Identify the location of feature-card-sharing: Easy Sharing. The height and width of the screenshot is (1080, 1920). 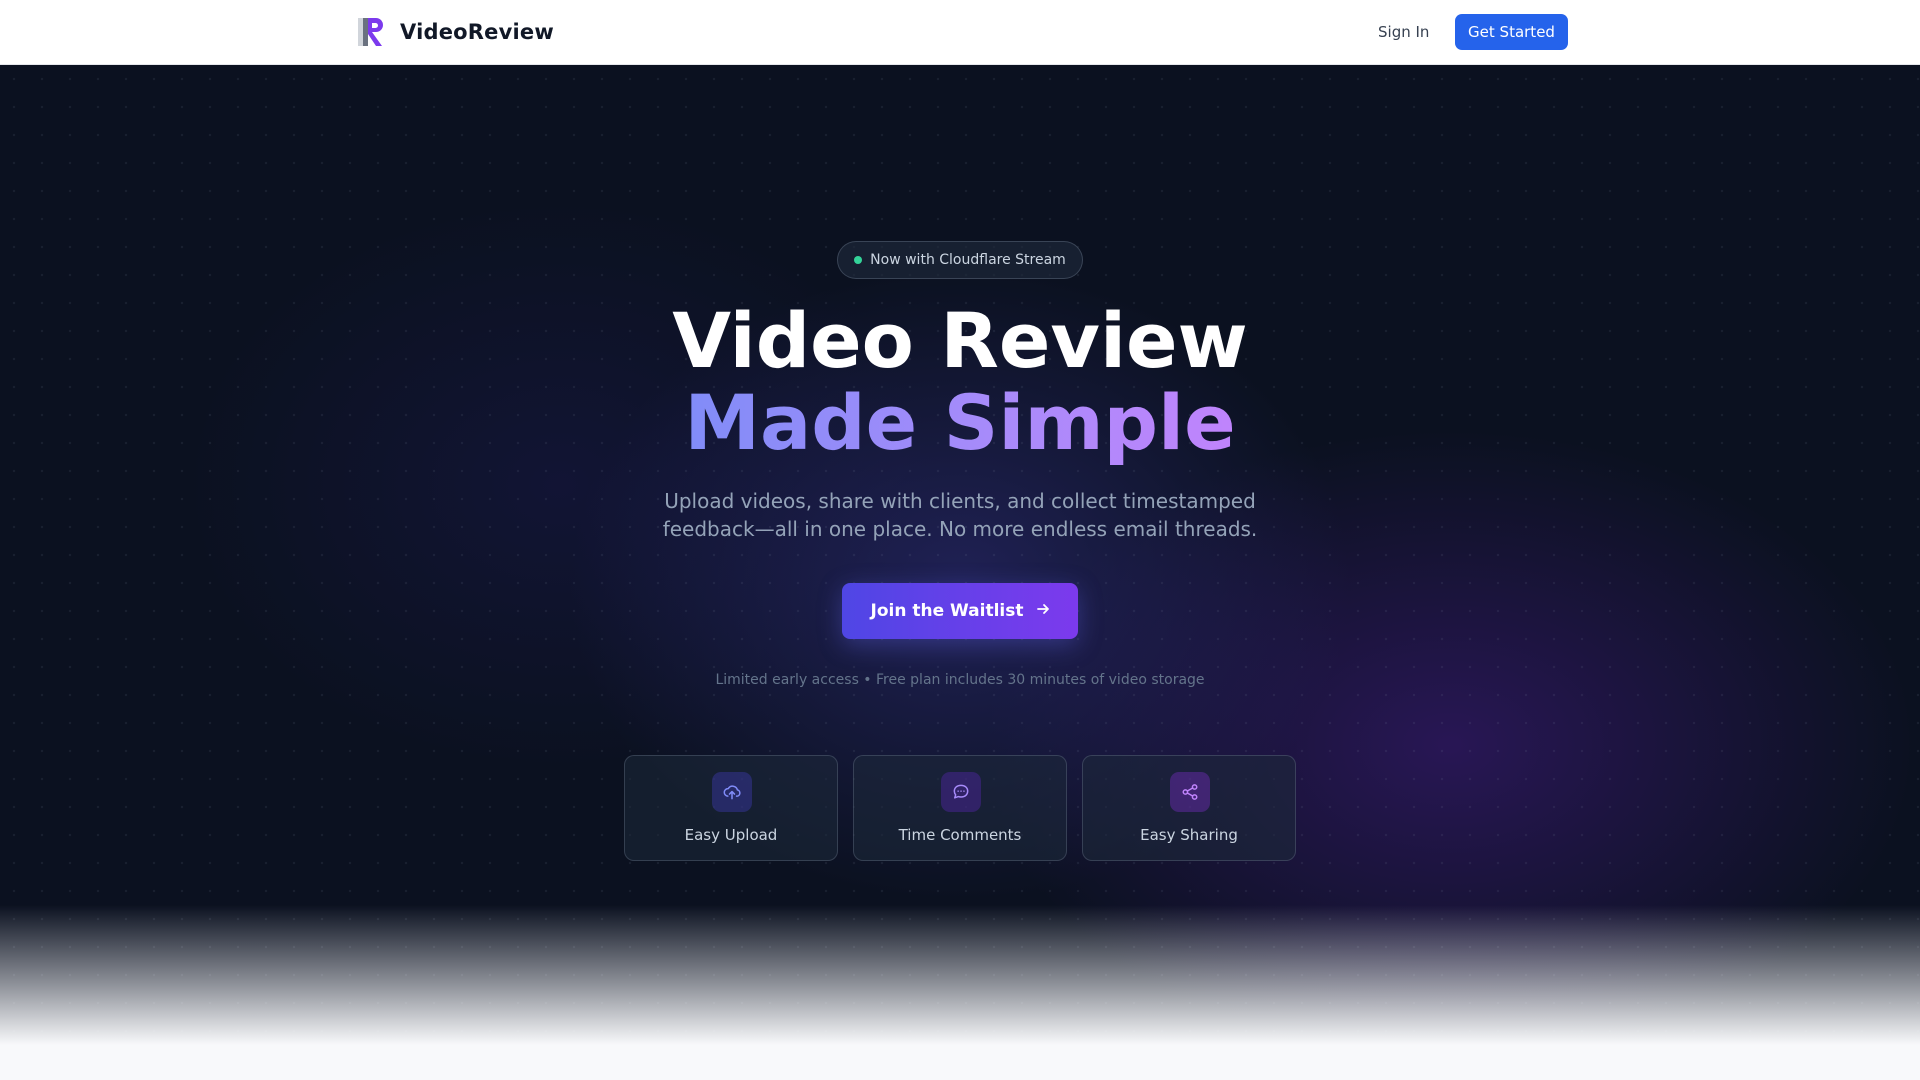
(1189, 808).